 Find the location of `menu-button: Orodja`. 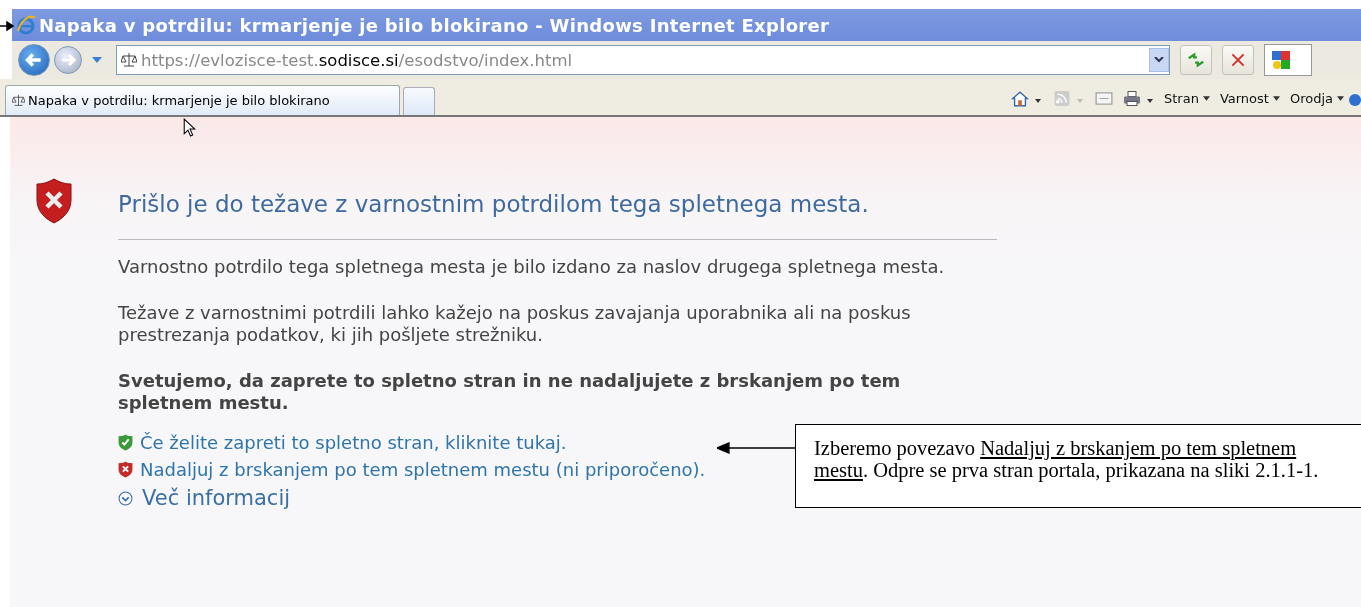

menu-button: Orodja is located at coordinates (1316, 103).